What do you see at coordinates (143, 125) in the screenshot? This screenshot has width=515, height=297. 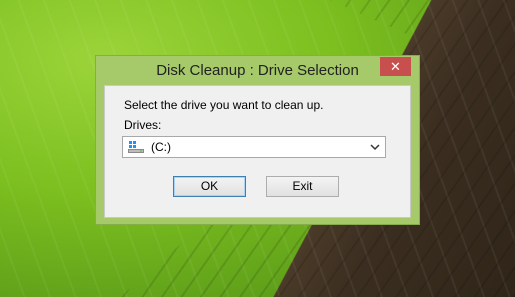 I see `drives-label: Drives:` at bounding box center [143, 125].